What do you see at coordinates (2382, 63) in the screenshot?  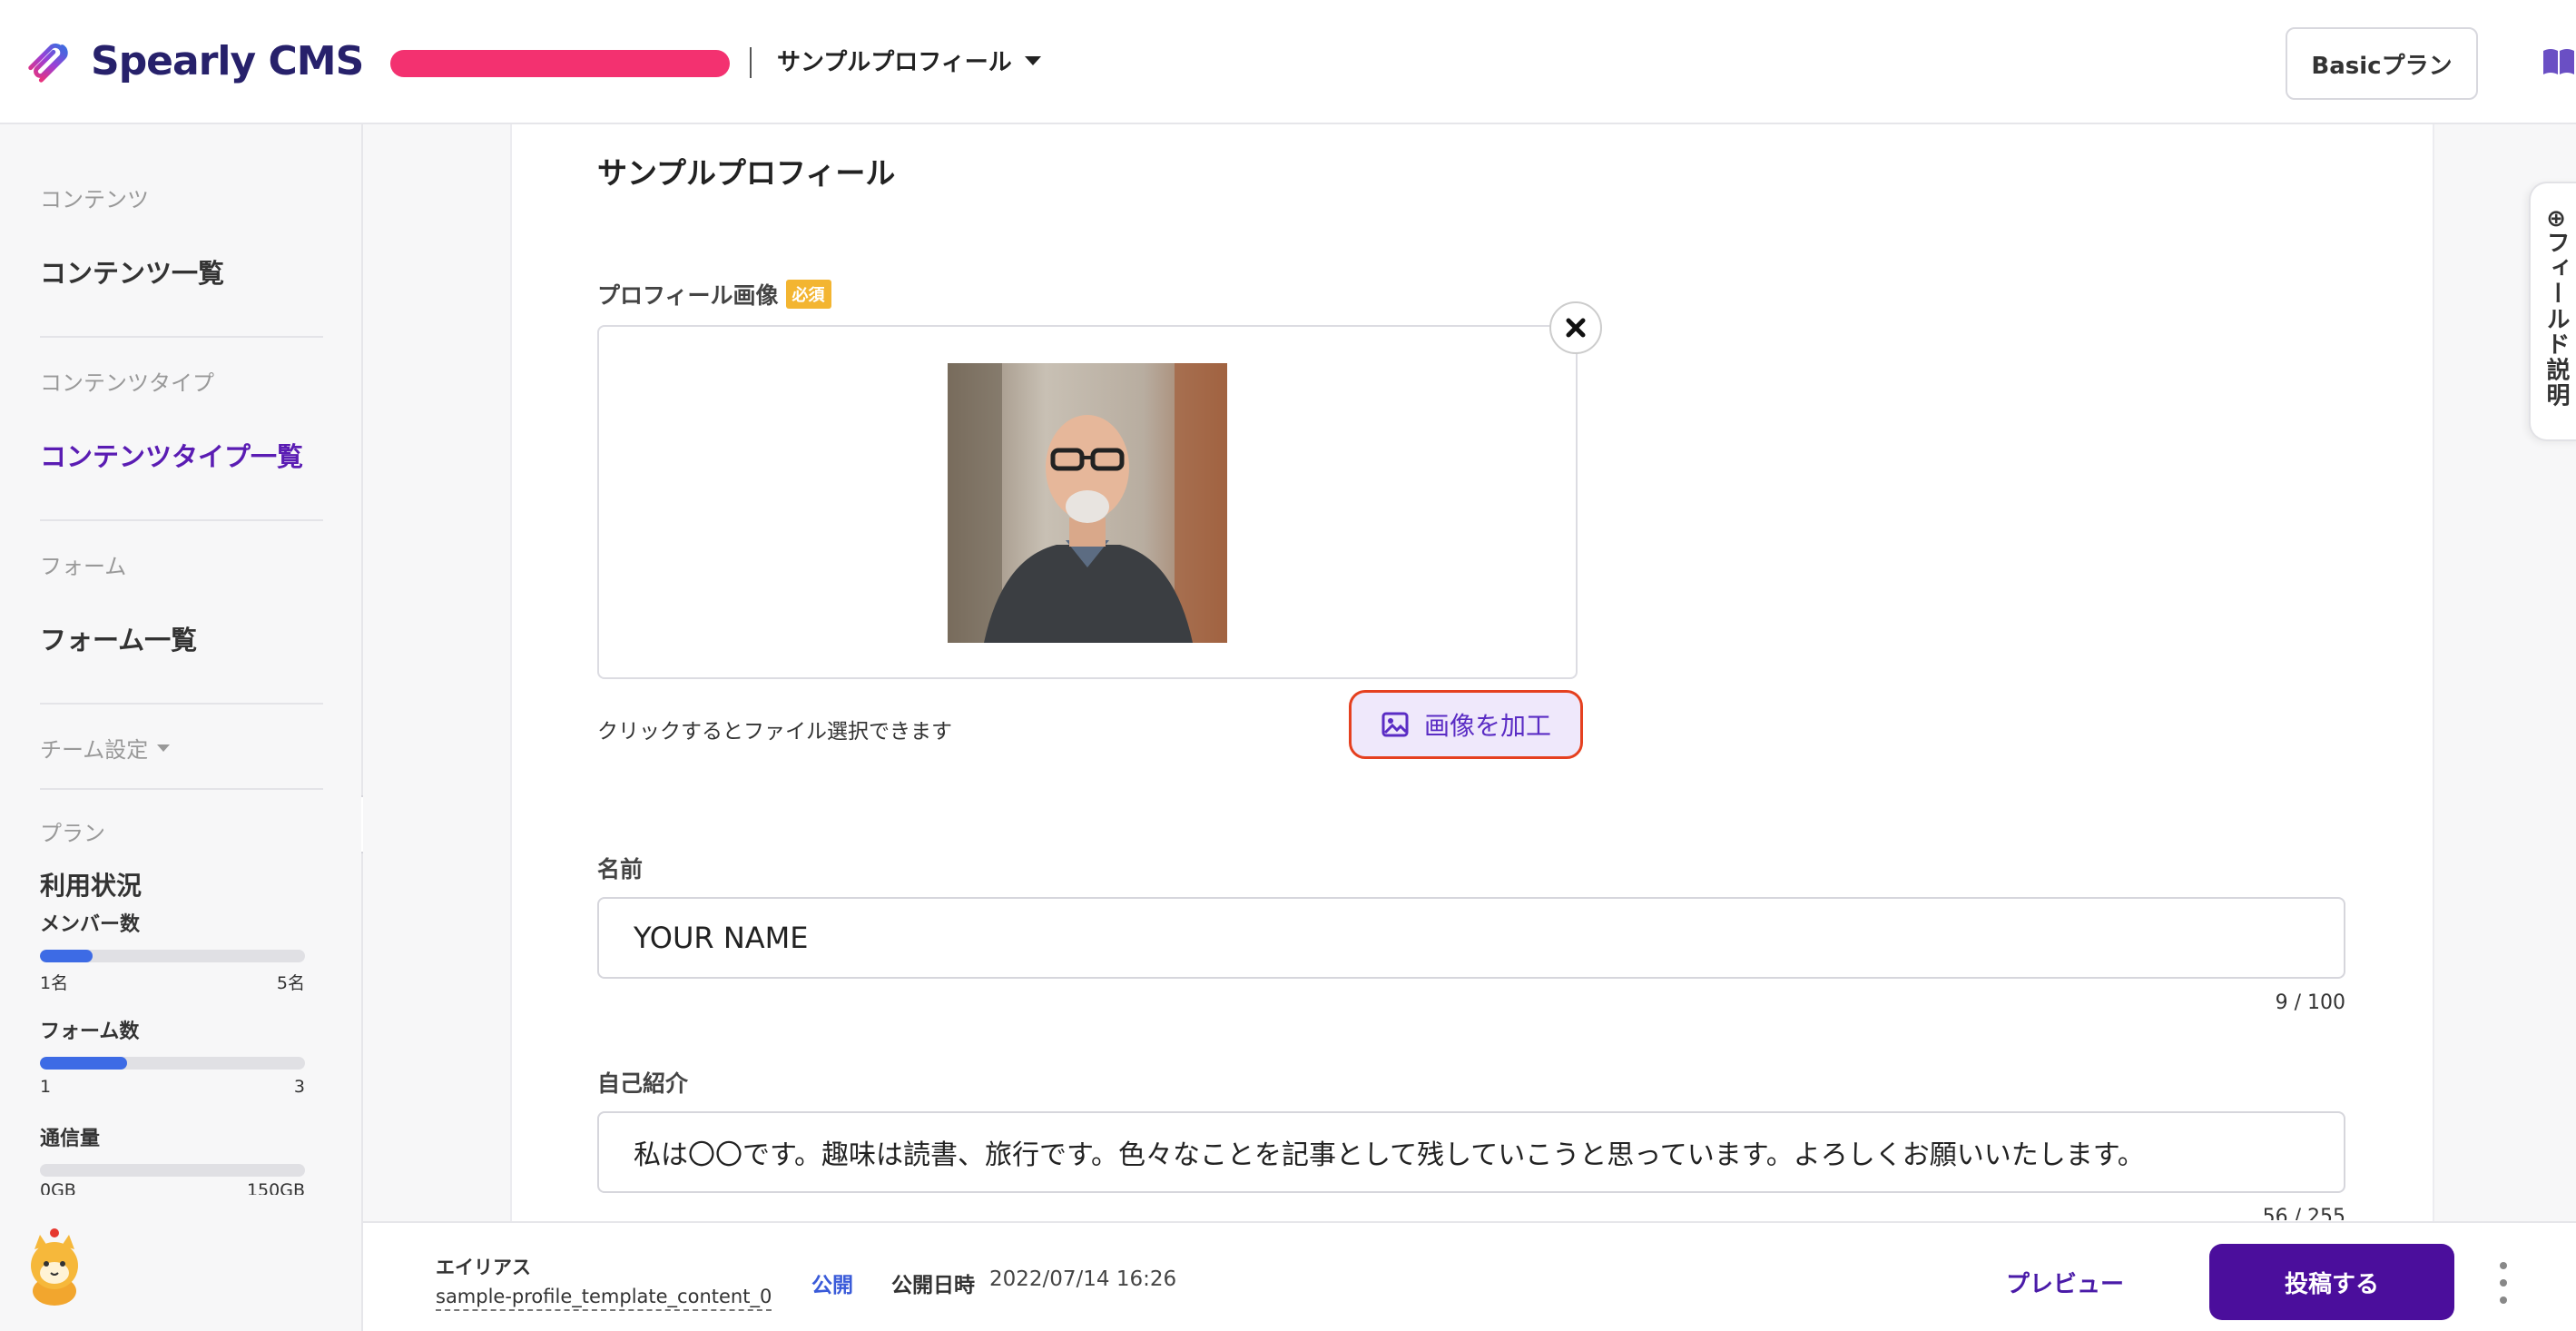 I see `plan-button: Basicプラン` at bounding box center [2382, 63].